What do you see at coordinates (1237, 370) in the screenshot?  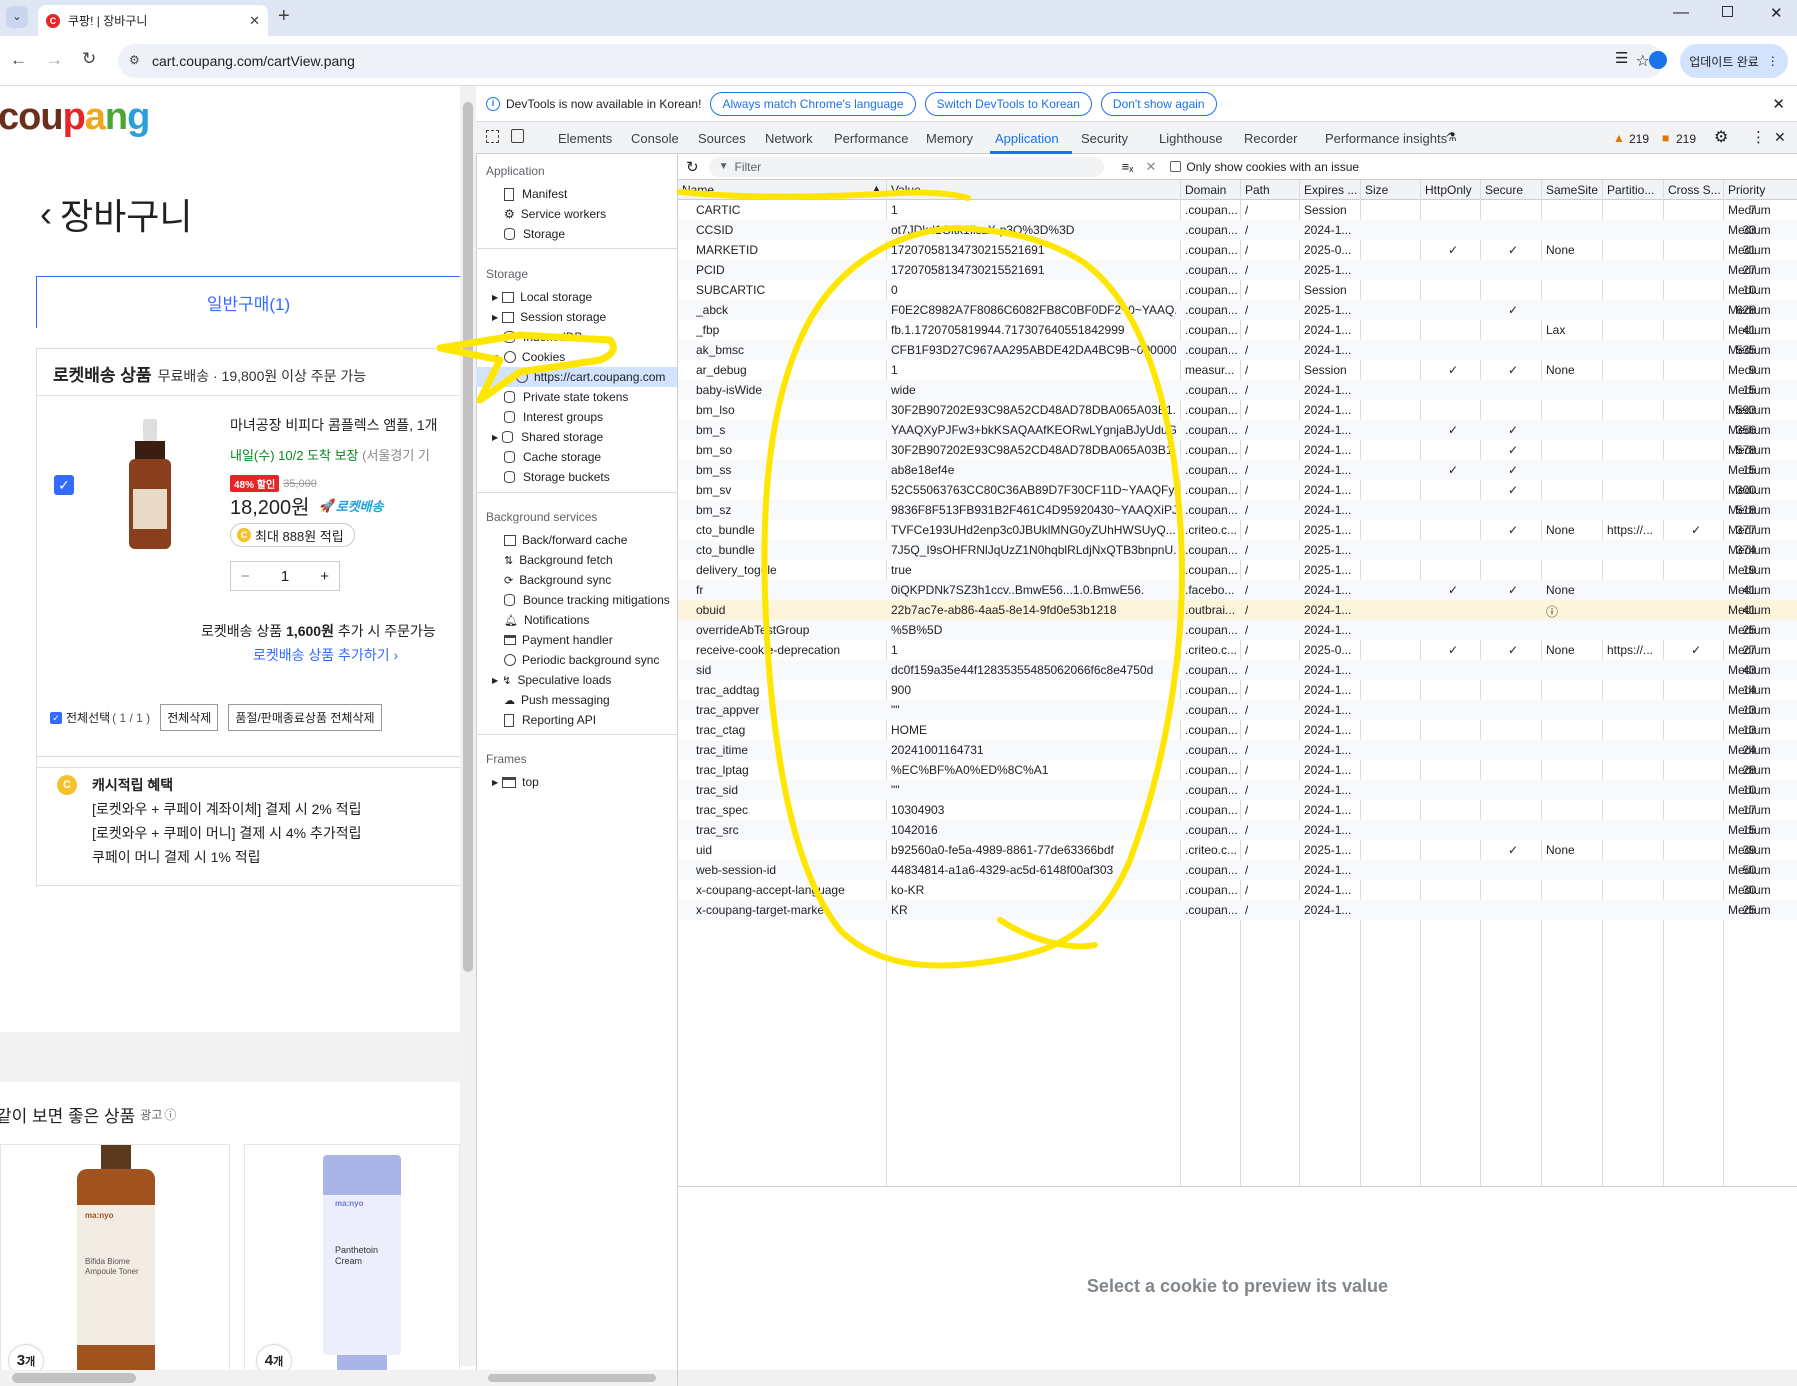 I see `table-row: ar_debug 1 measur... / Session 9 ✓ ✓ None Medium` at bounding box center [1237, 370].